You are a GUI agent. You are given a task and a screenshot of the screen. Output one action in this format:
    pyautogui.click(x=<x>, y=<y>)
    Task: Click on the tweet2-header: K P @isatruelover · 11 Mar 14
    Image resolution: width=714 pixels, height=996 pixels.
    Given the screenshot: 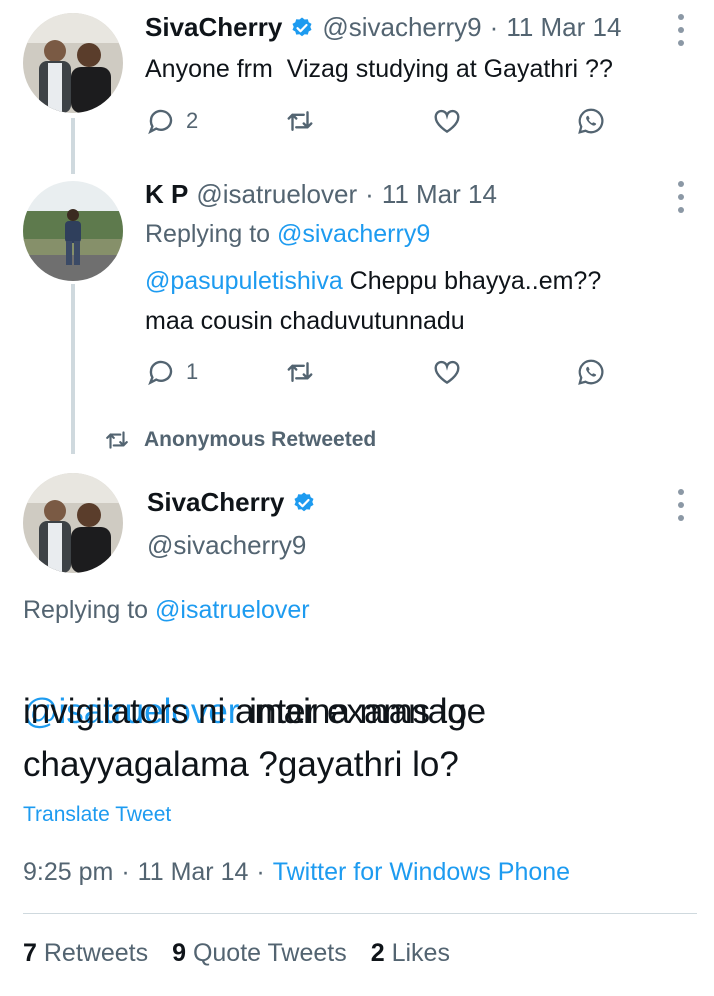 What is the action you would take?
    pyautogui.click(x=321, y=194)
    